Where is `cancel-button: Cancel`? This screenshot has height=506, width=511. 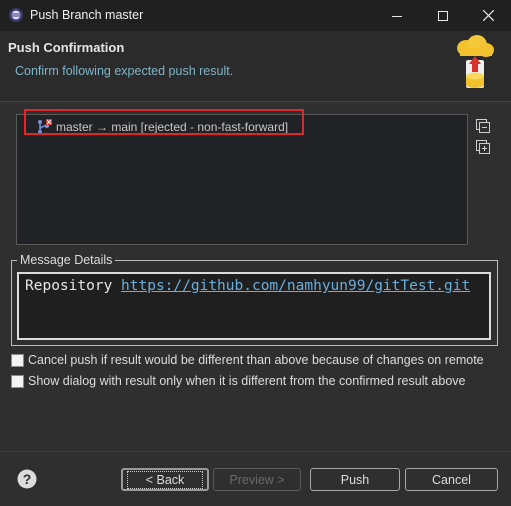 cancel-button: Cancel is located at coordinates (451, 479).